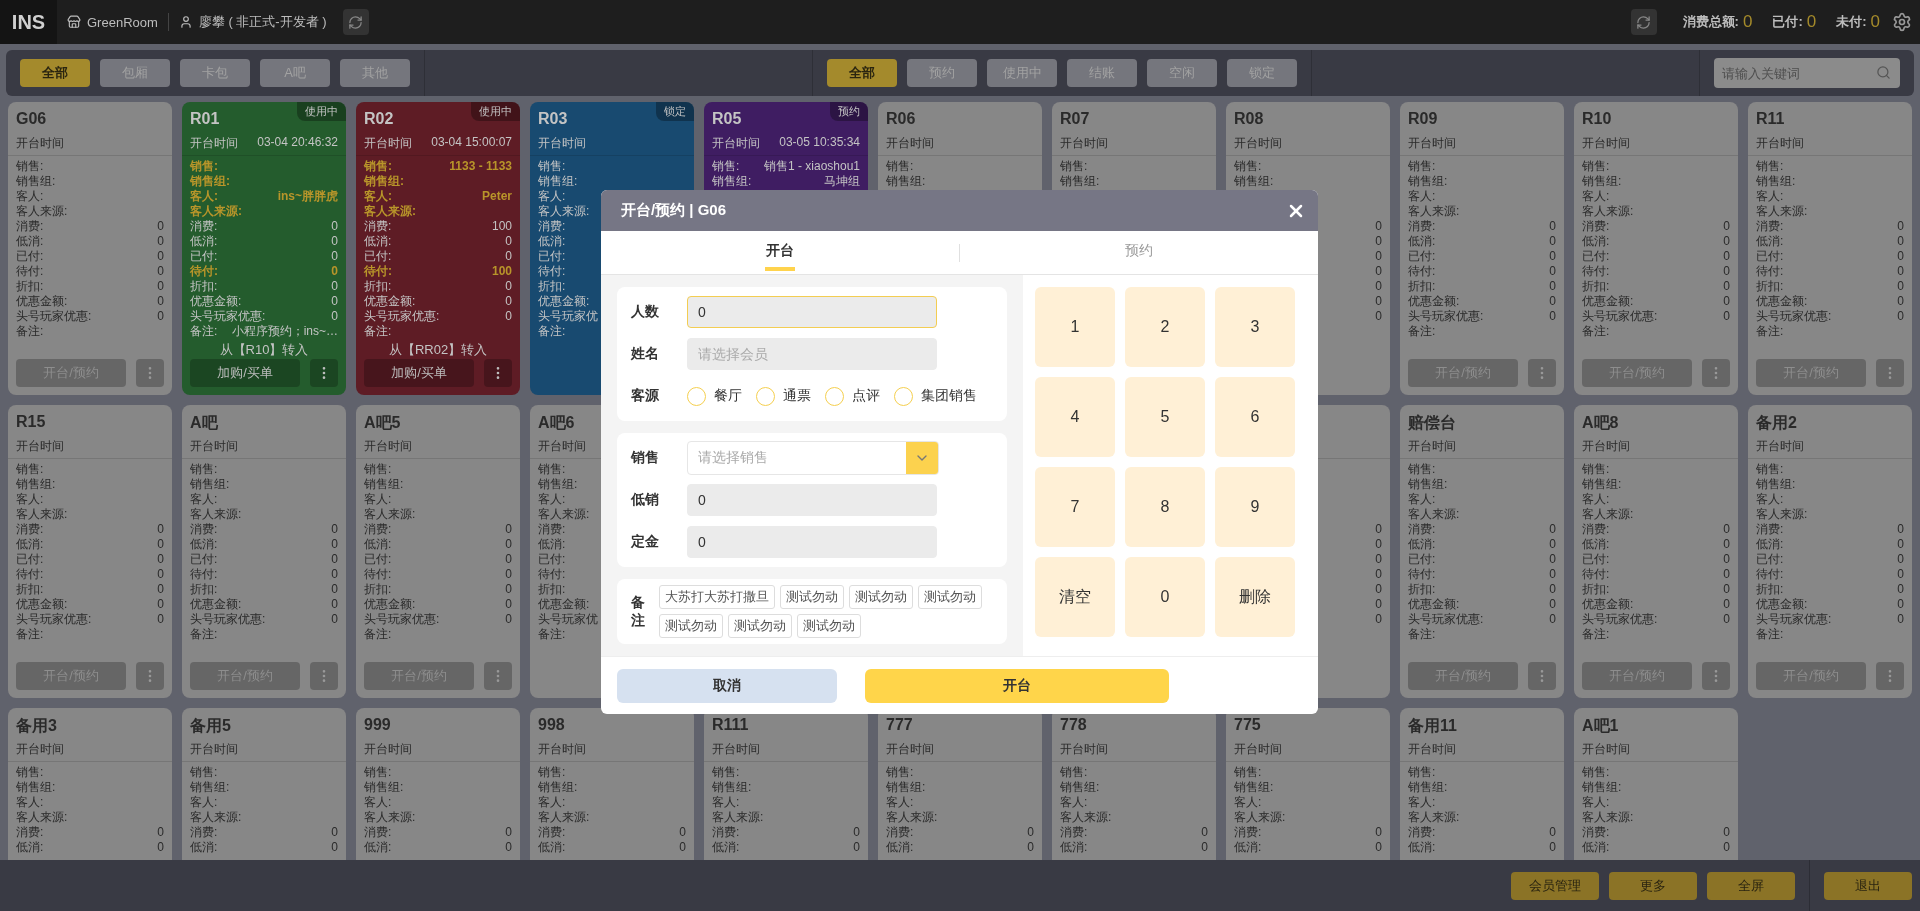 This screenshot has height=911, width=1920. What do you see at coordinates (1422, 196) in the screenshot?
I see `field-label: 客人:` at bounding box center [1422, 196].